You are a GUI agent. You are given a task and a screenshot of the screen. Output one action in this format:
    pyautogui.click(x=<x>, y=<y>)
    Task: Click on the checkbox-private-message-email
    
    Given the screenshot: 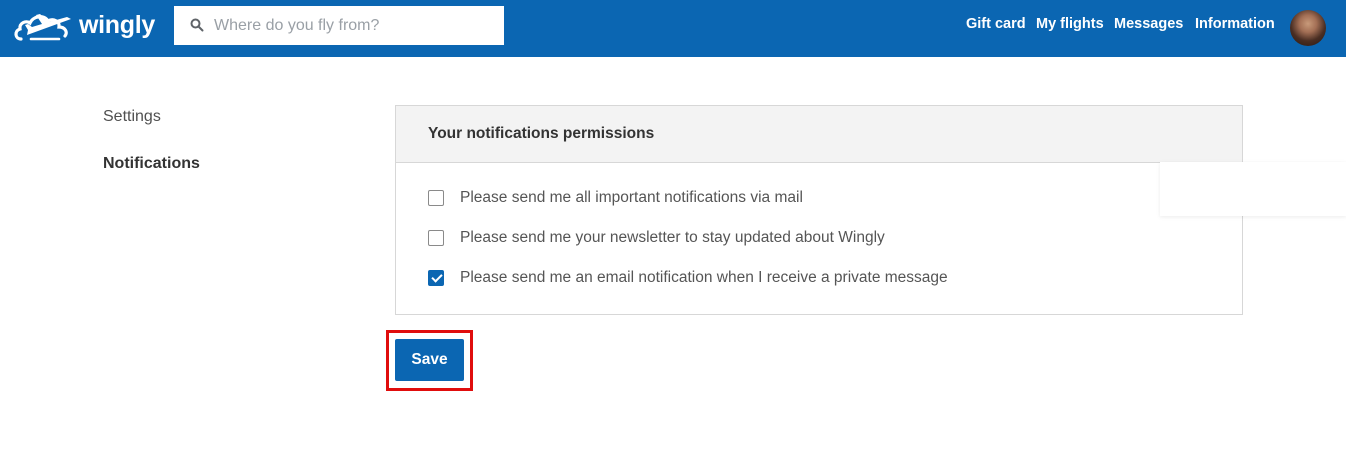 What is the action you would take?
    pyautogui.click(x=436, y=278)
    